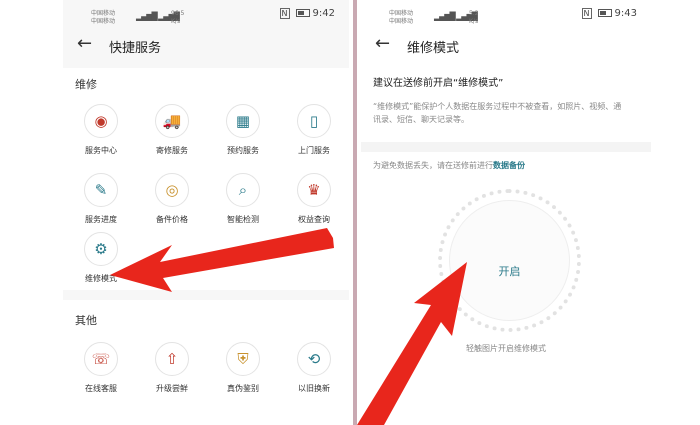 This screenshot has height=425, width=700. I want to click on enable-repair-mode-dial: 开启, so click(509, 260).